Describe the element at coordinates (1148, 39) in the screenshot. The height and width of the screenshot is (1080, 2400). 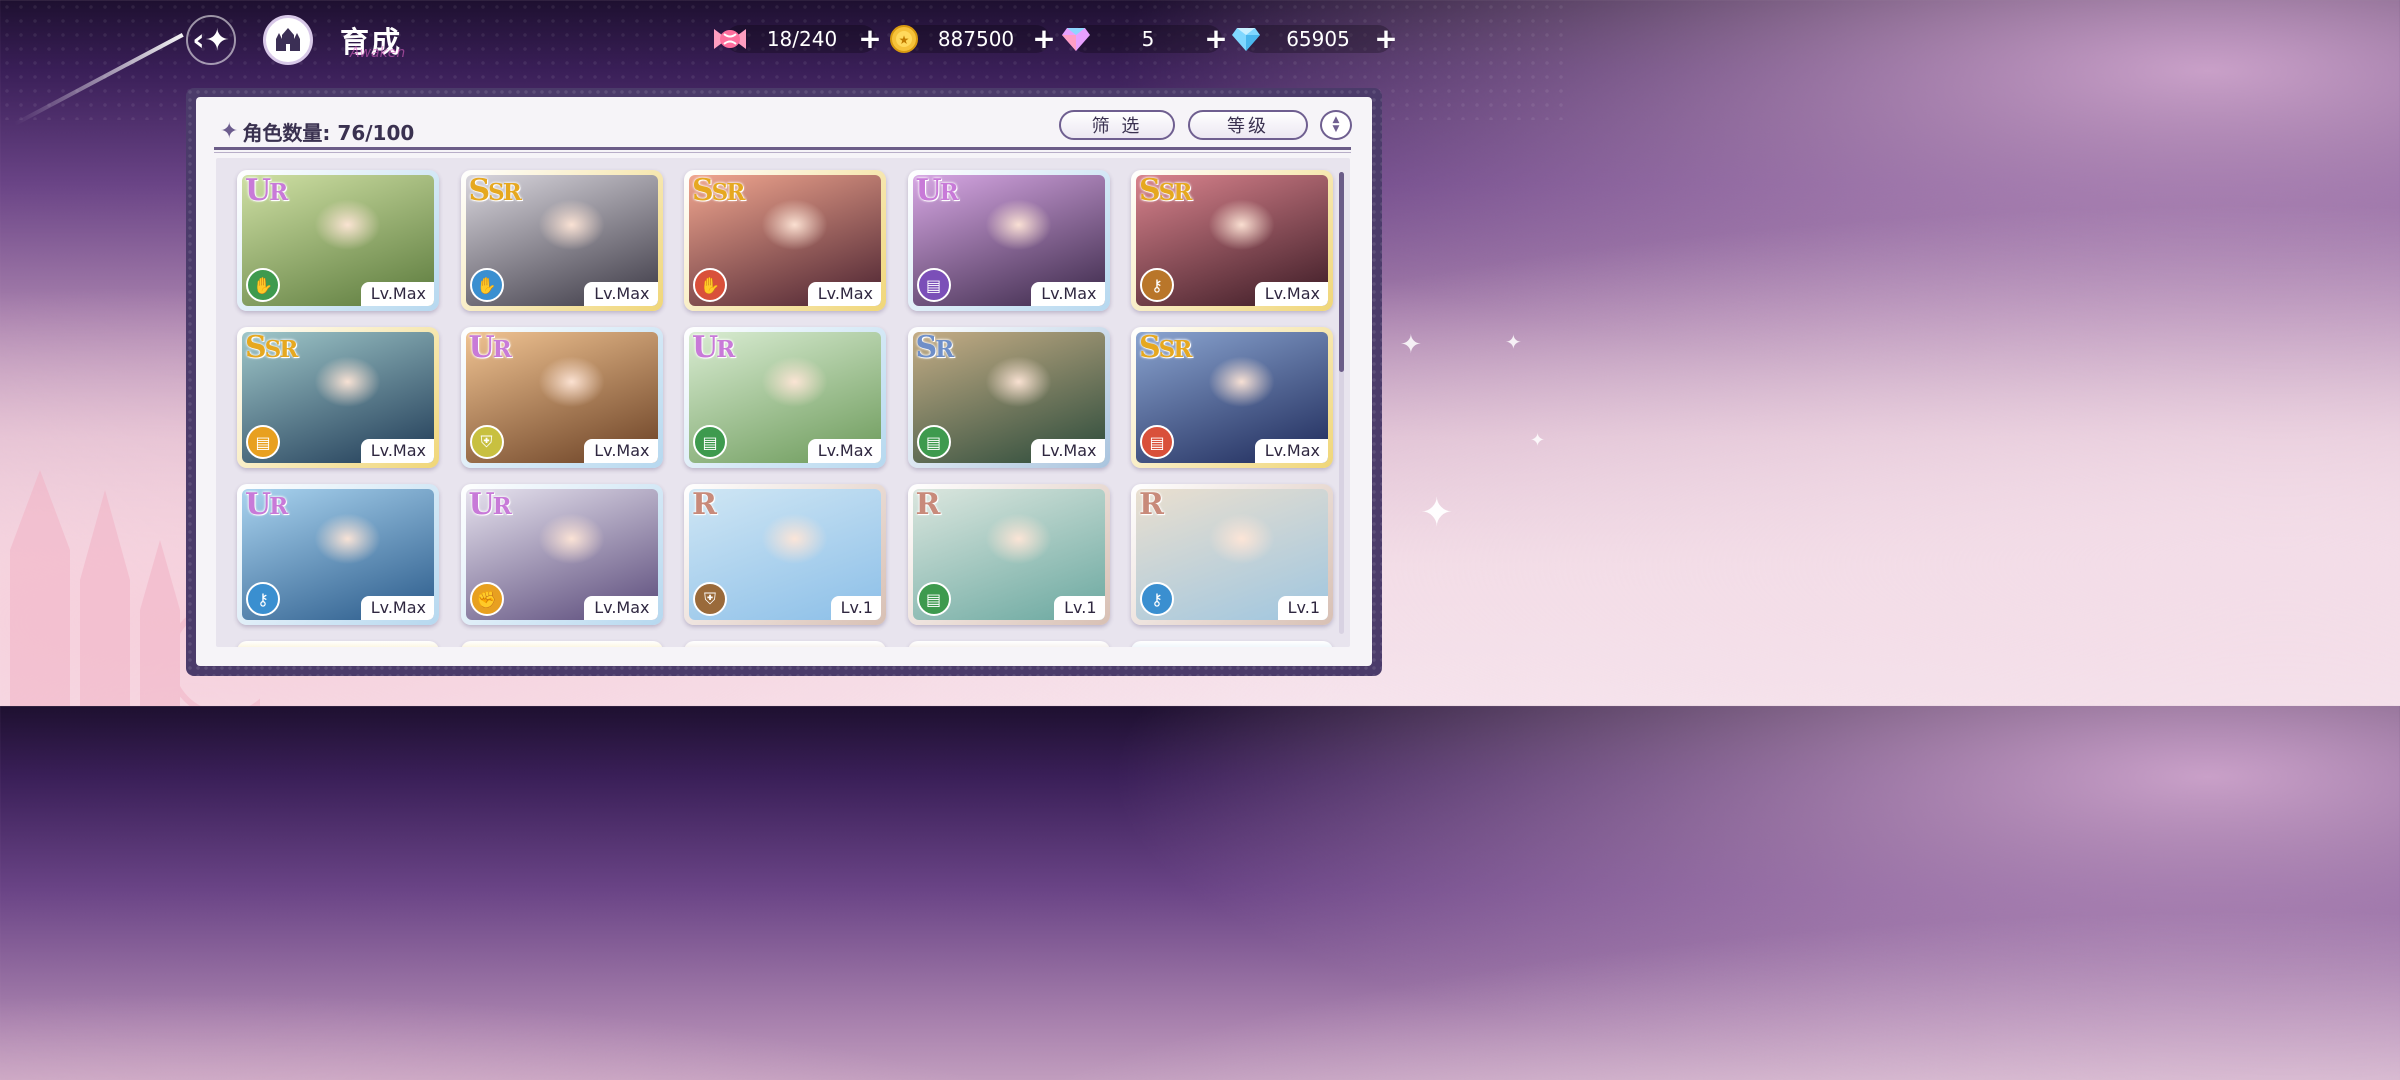
I see `paid-diamond-value: 5` at that location.